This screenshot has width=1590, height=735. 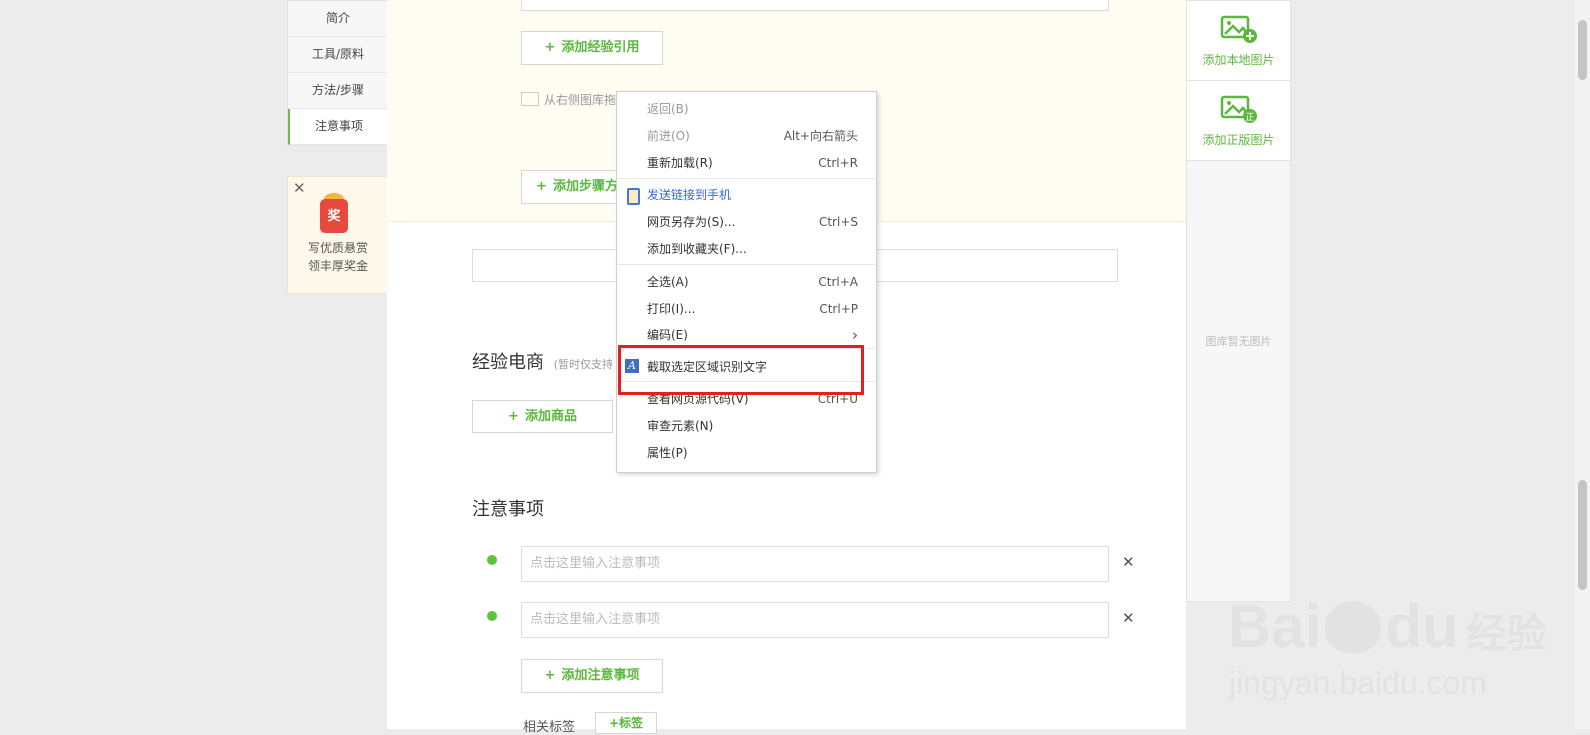 What do you see at coordinates (815, 620) in the screenshot?
I see `note-input-2: 点击这里输入注意事项` at bounding box center [815, 620].